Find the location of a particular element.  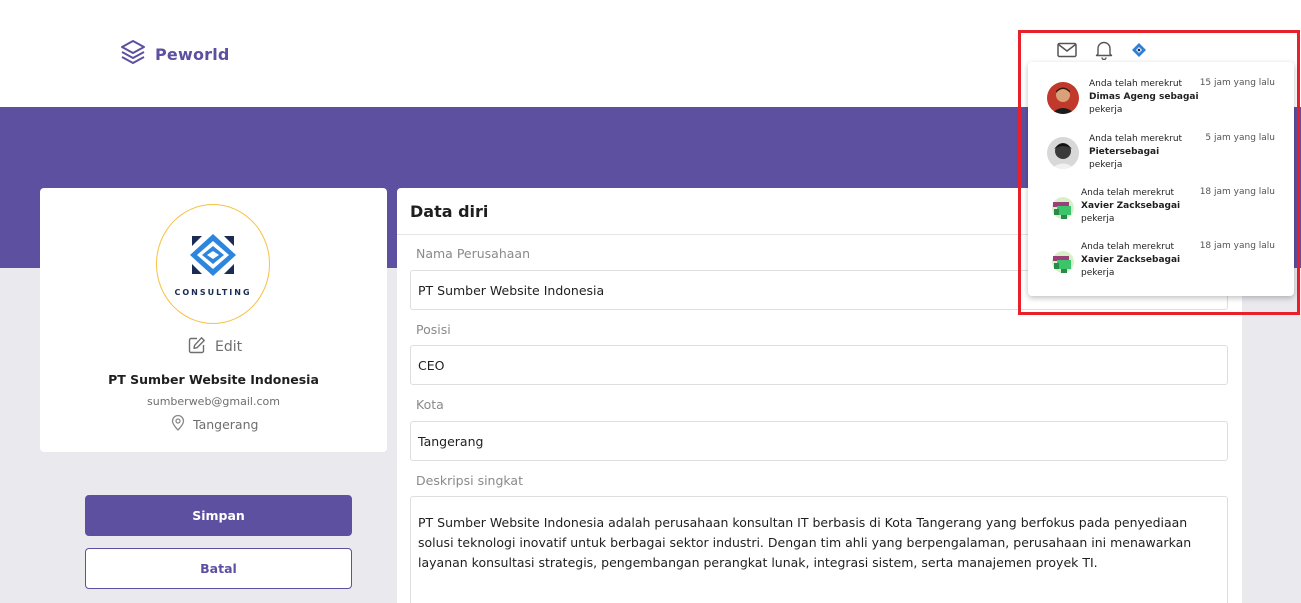

form-title: Data diri is located at coordinates (449, 211).